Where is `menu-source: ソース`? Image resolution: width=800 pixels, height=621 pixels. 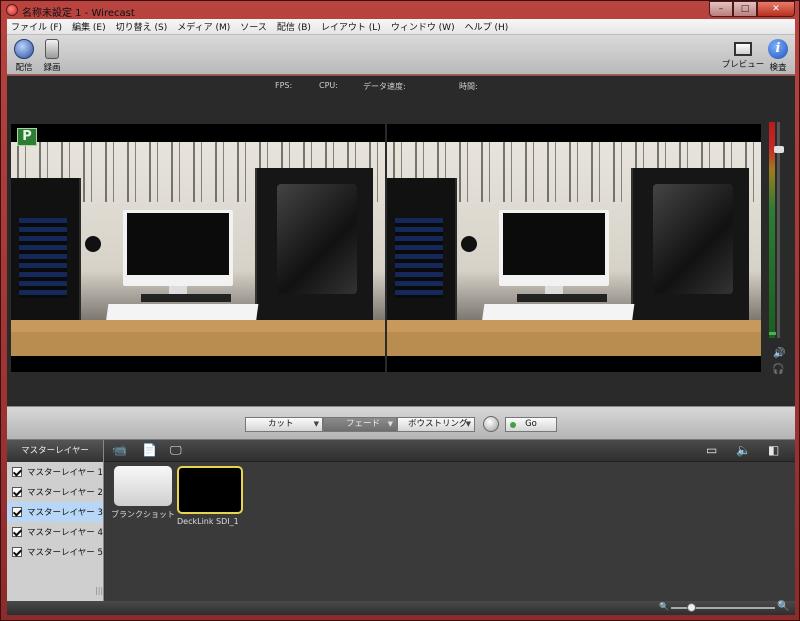
menu-source: ソース is located at coordinates (253, 26).